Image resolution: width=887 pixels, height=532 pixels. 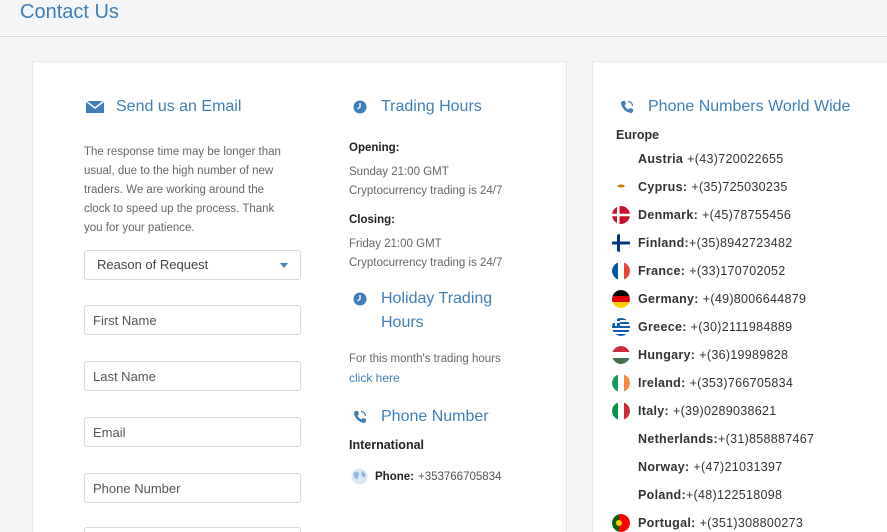 What do you see at coordinates (751, 523) in the screenshot?
I see `country-phone-number: +(351)308800273` at bounding box center [751, 523].